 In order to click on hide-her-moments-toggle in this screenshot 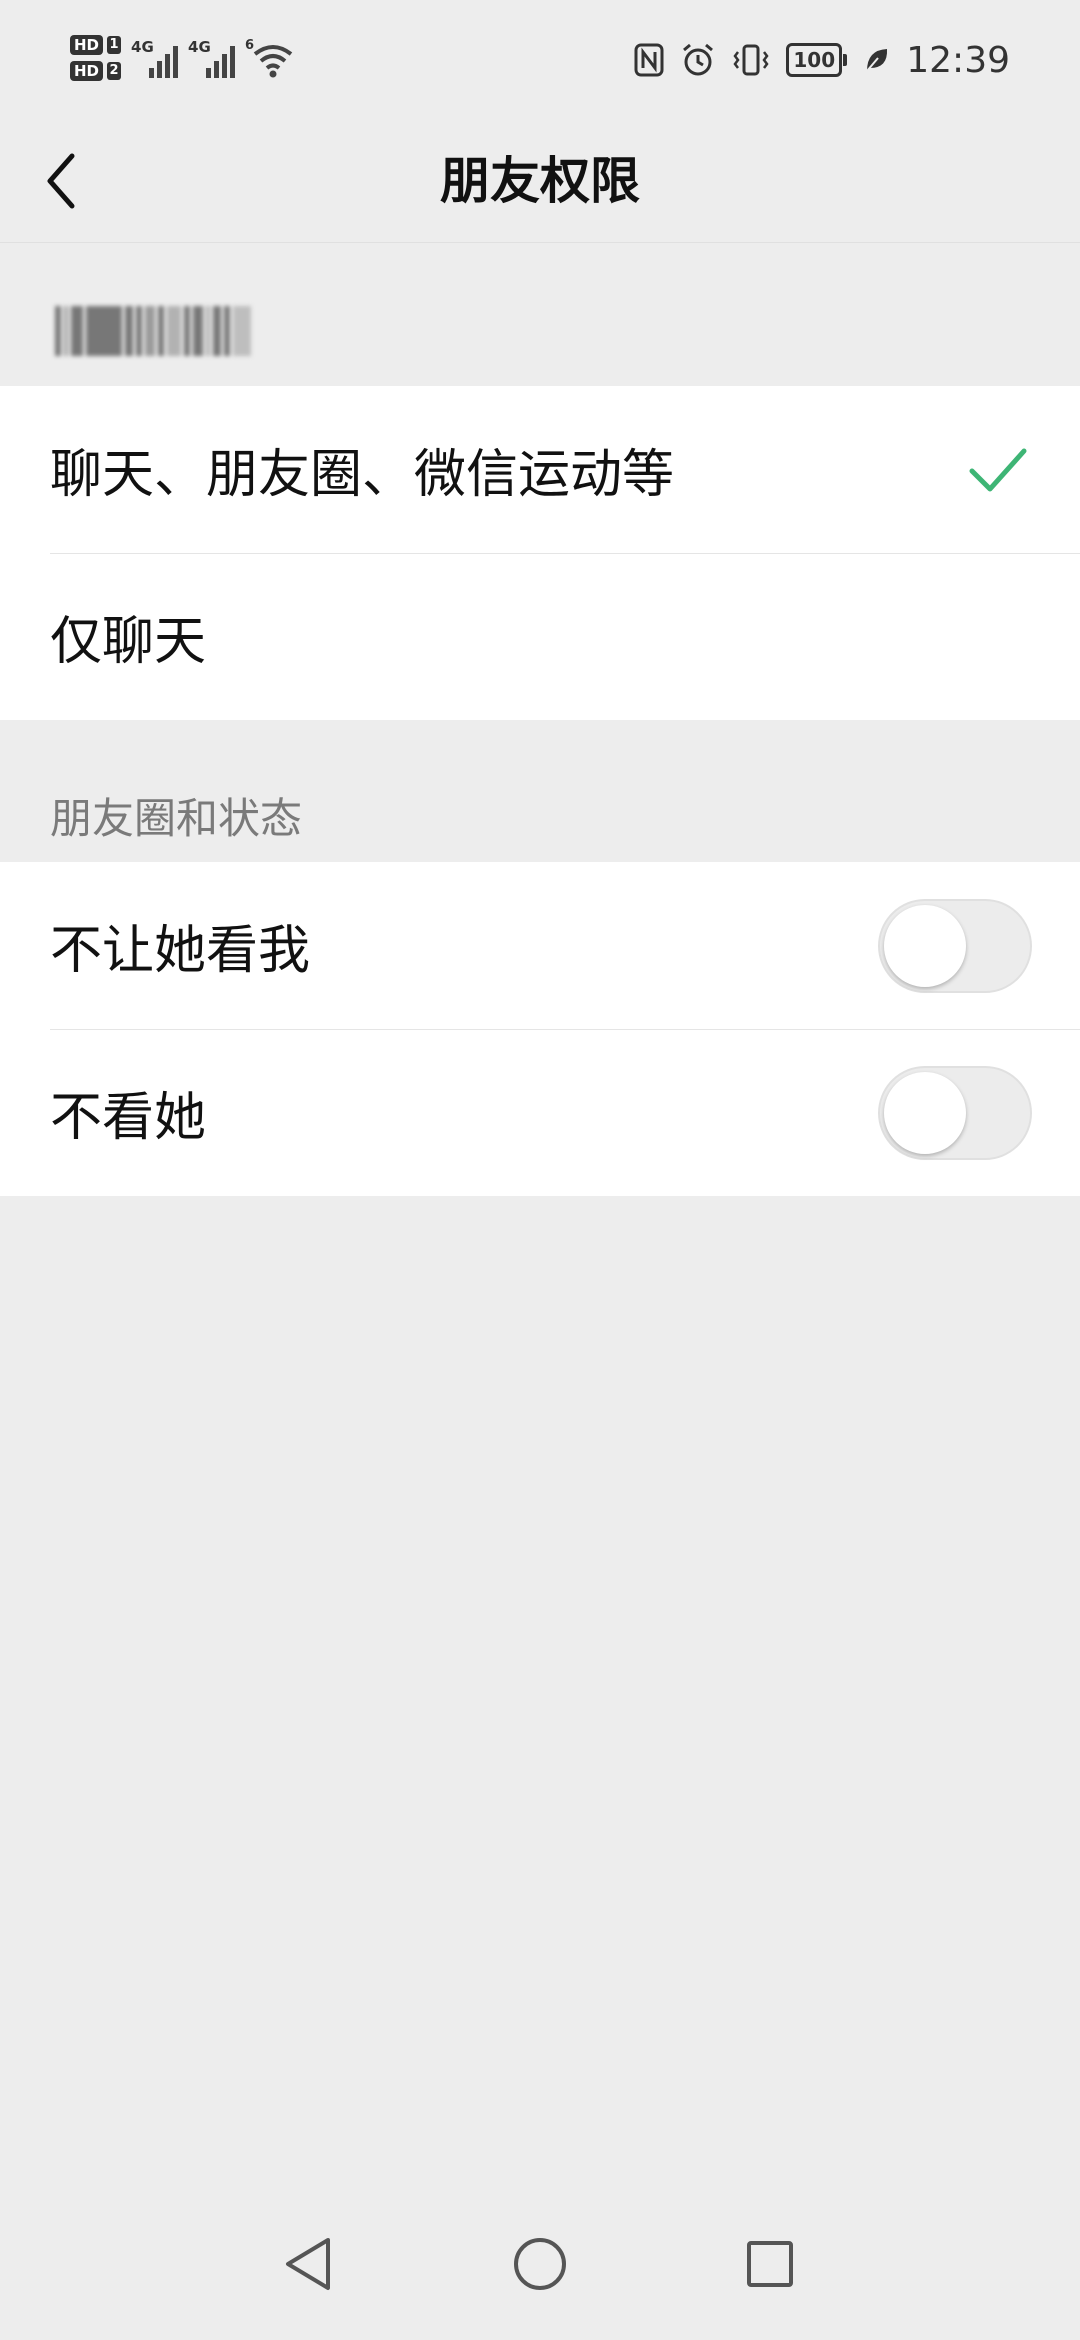, I will do `click(955, 1112)`.